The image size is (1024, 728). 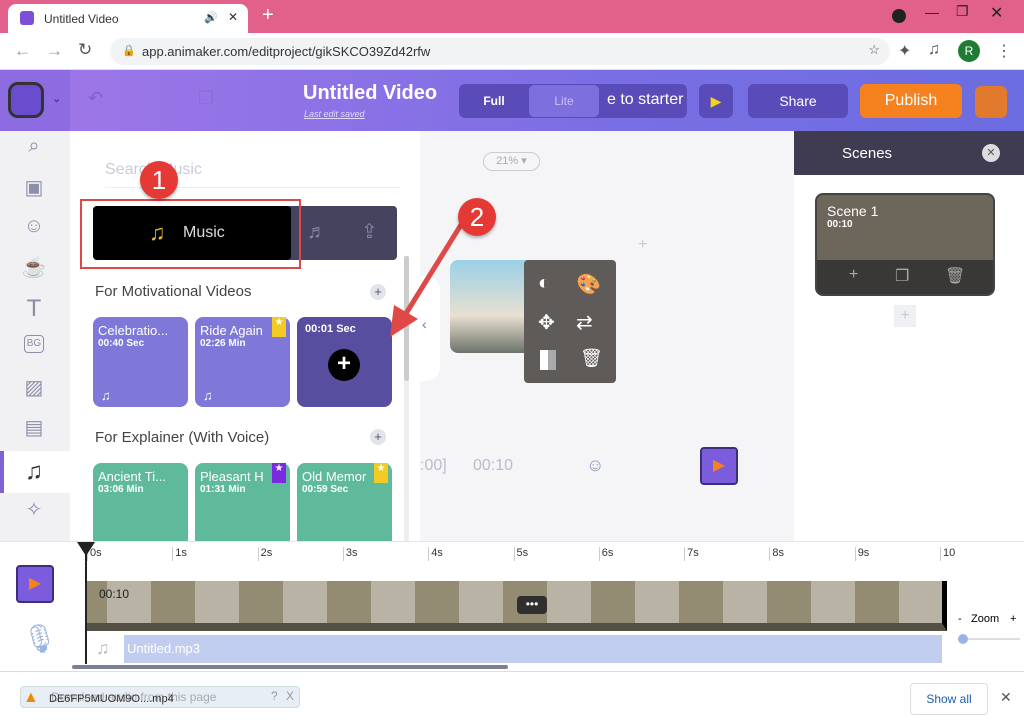 I want to click on contrast-icon: ◐, so click(x=544, y=283).